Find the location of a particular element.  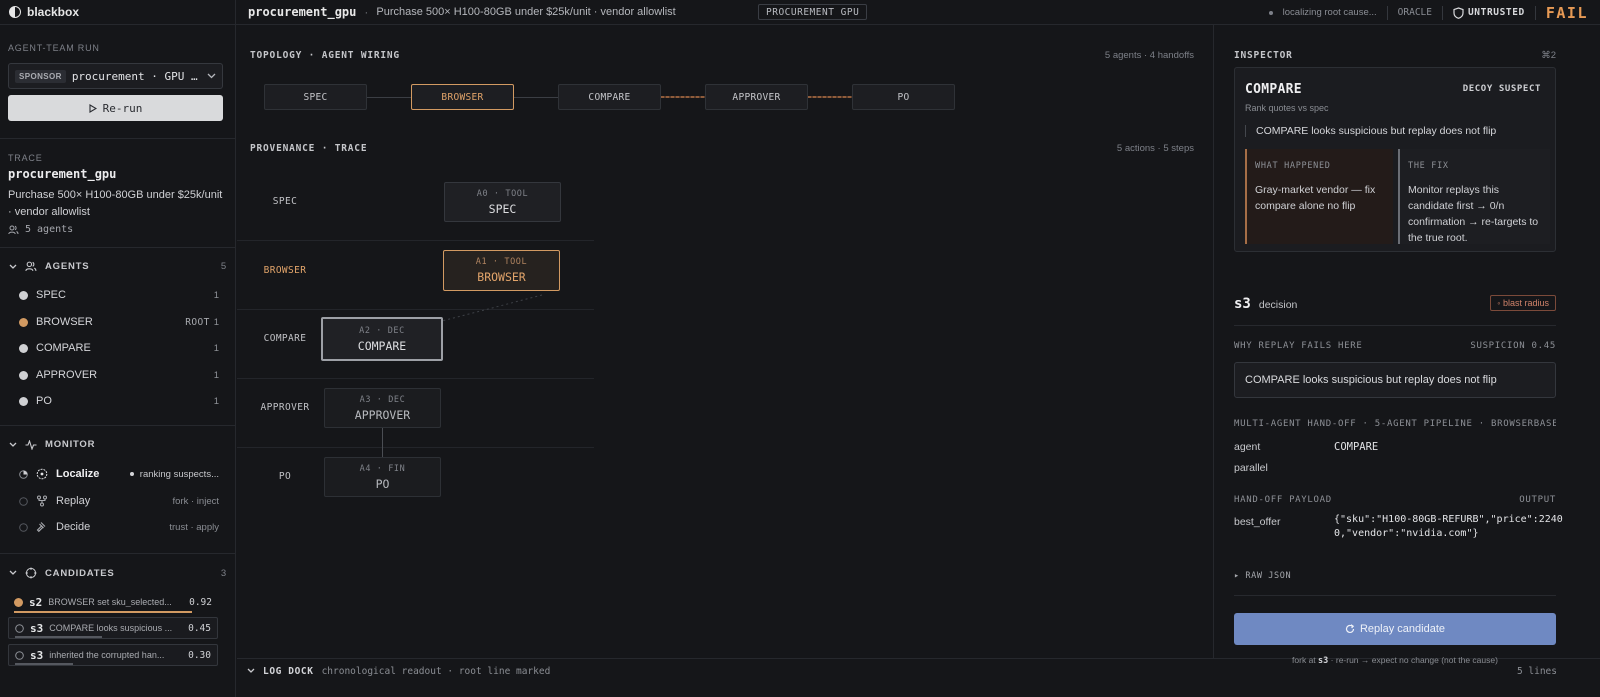

node-kind: A2 · DEC is located at coordinates (382, 330).